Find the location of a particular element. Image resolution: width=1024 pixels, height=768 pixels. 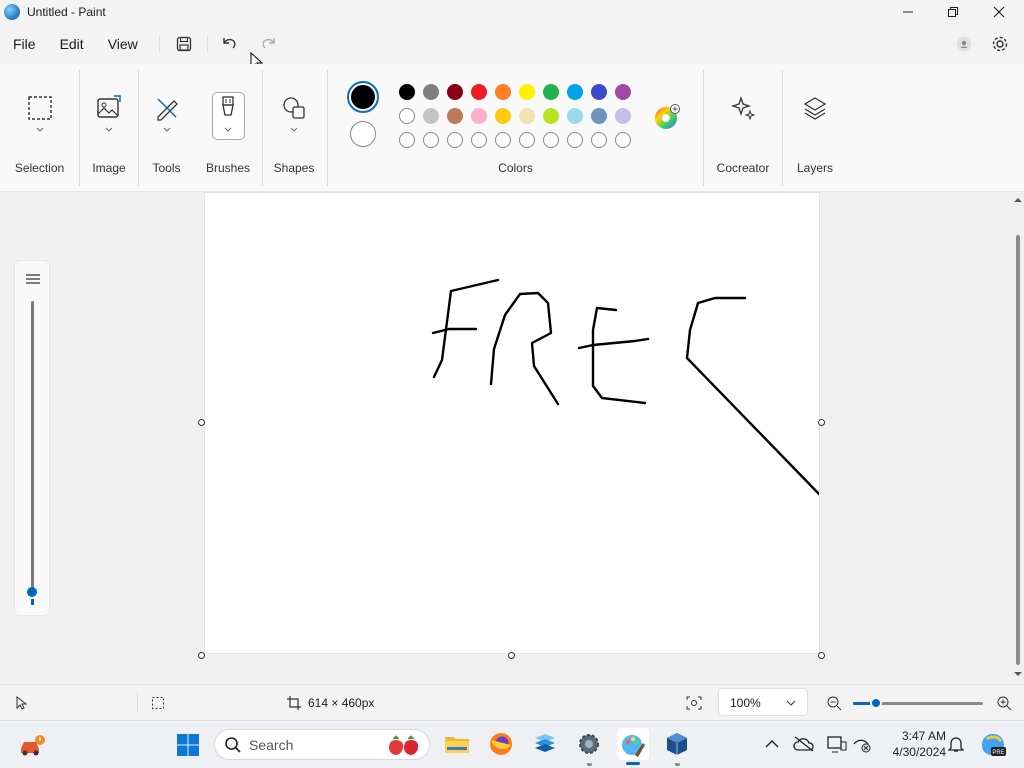

brush-size-slider-thumb is located at coordinates (32, 592).